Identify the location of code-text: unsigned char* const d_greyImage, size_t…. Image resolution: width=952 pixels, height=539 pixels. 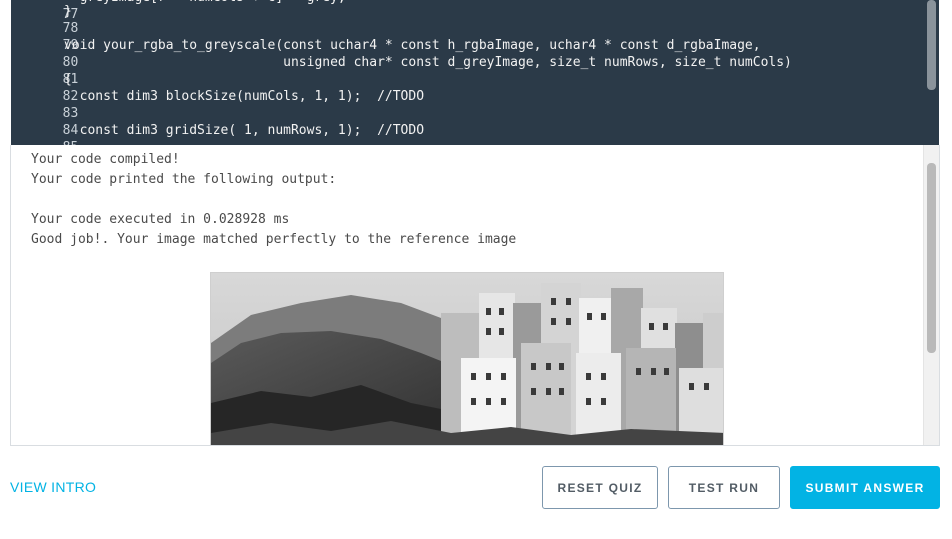
(428, 62).